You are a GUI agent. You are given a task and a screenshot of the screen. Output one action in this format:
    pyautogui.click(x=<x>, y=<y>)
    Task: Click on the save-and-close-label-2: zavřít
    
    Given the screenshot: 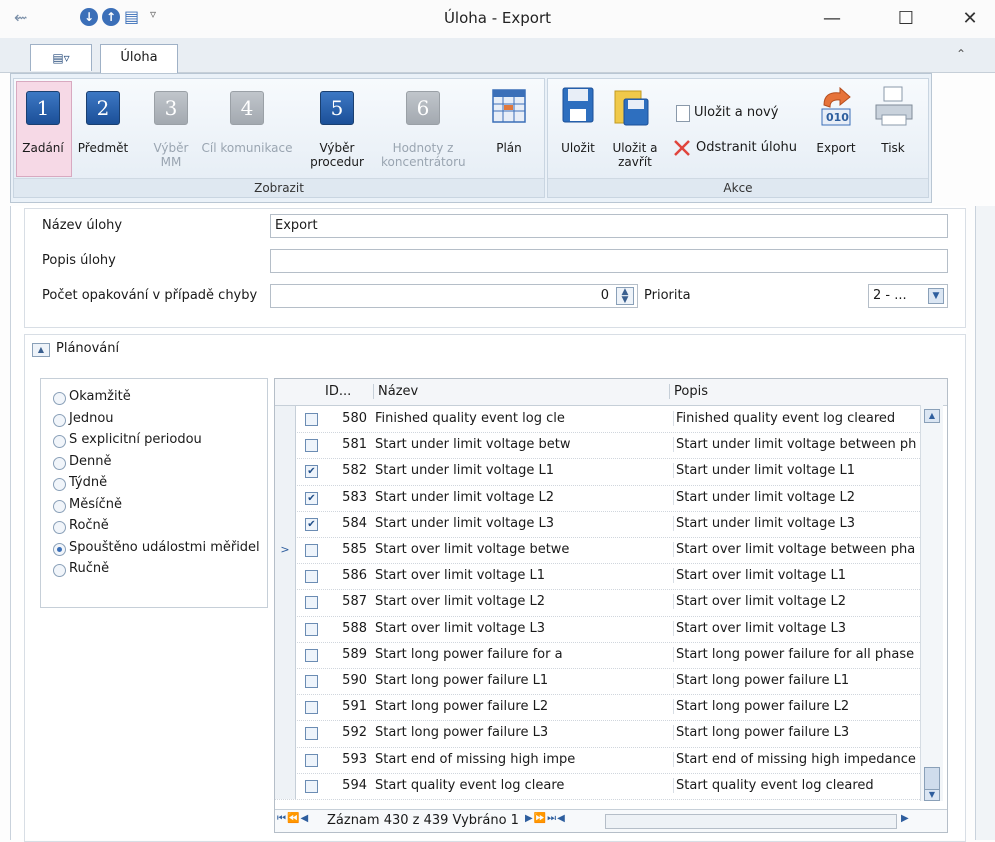 What is the action you would take?
    pyautogui.click(x=635, y=162)
    